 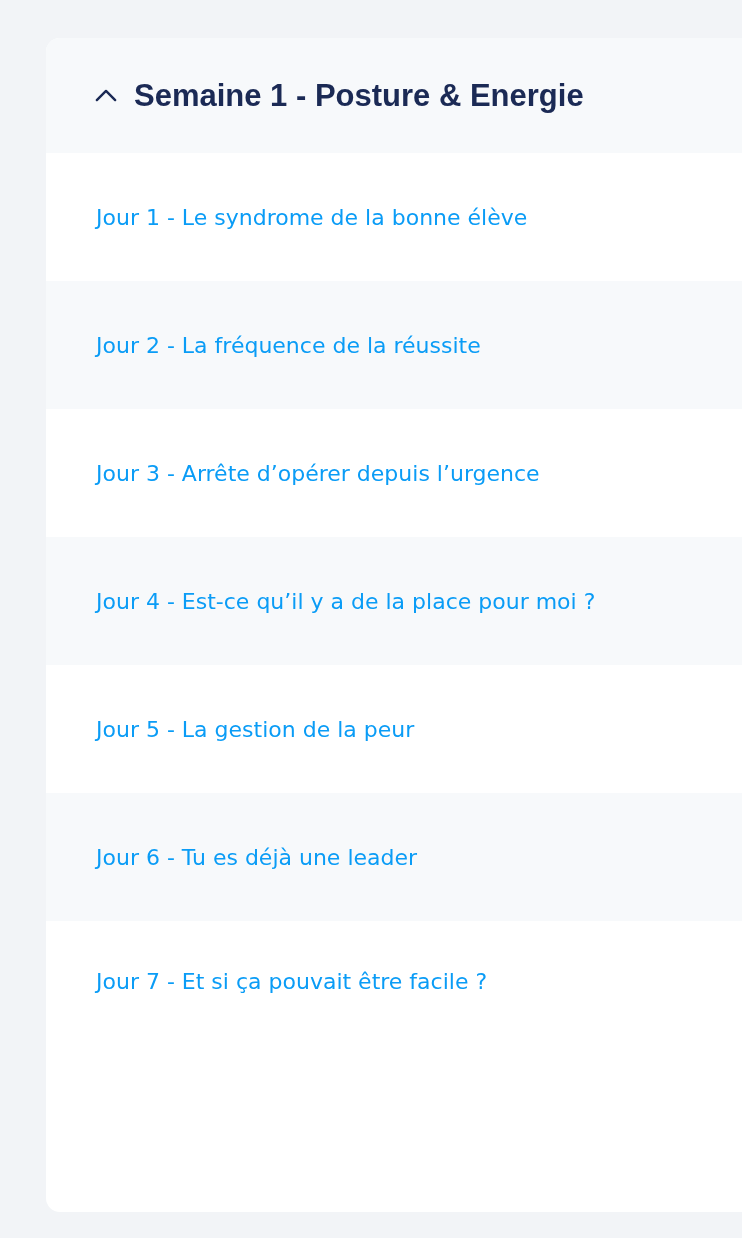 What do you see at coordinates (257, 857) in the screenshot?
I see `lesson-link: Jour 6 - Tu es déjà une leader` at bounding box center [257, 857].